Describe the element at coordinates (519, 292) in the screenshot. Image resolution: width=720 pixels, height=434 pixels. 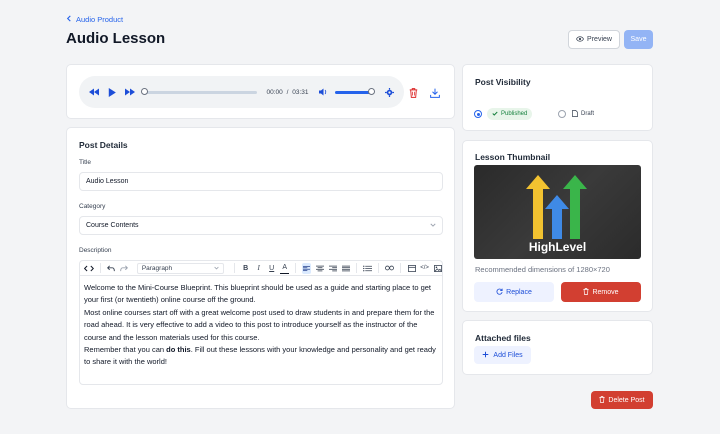
I see `replace-label: Replace` at that location.